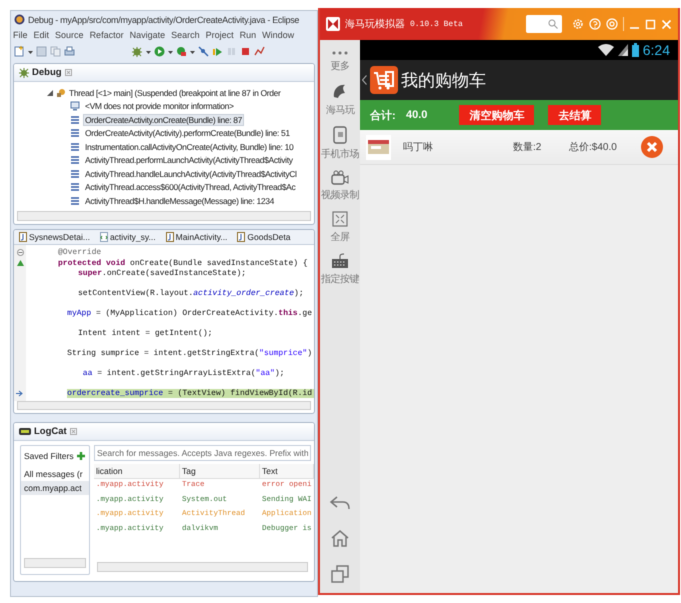 This screenshot has width=681, height=603. I want to click on run-icon, so click(159, 51).